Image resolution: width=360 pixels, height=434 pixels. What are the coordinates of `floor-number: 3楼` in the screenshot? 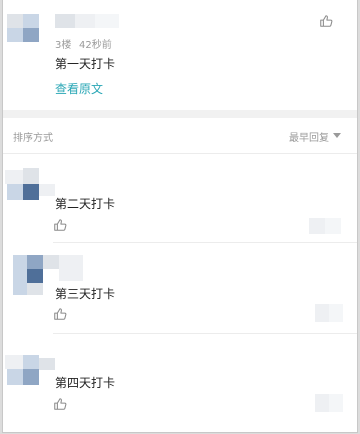 It's located at (63, 45).